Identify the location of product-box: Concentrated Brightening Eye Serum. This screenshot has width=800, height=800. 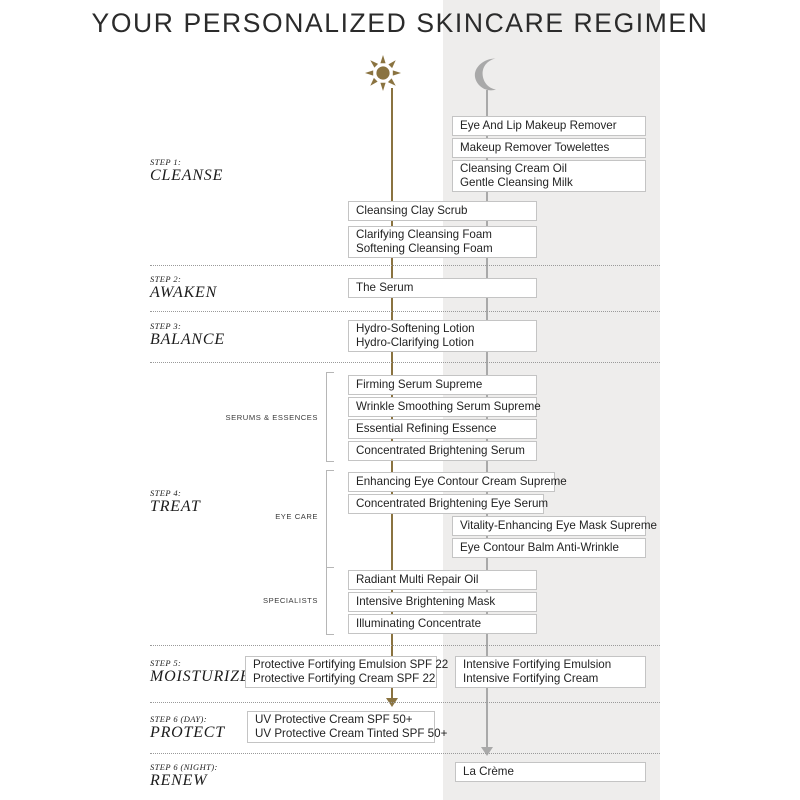
(448, 504).